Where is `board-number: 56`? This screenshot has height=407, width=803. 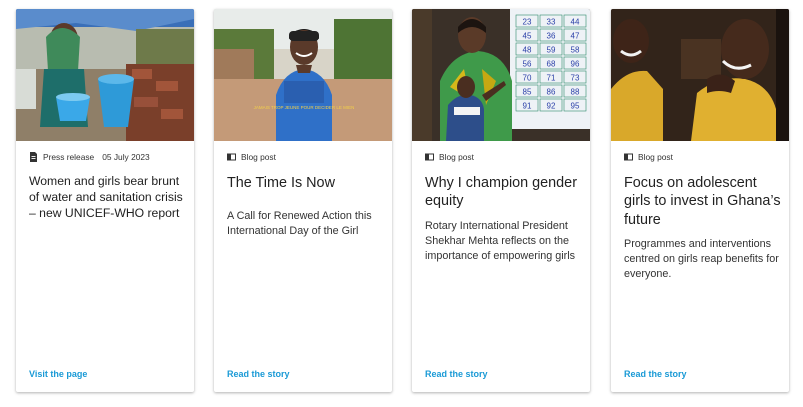 board-number: 56 is located at coordinates (527, 64).